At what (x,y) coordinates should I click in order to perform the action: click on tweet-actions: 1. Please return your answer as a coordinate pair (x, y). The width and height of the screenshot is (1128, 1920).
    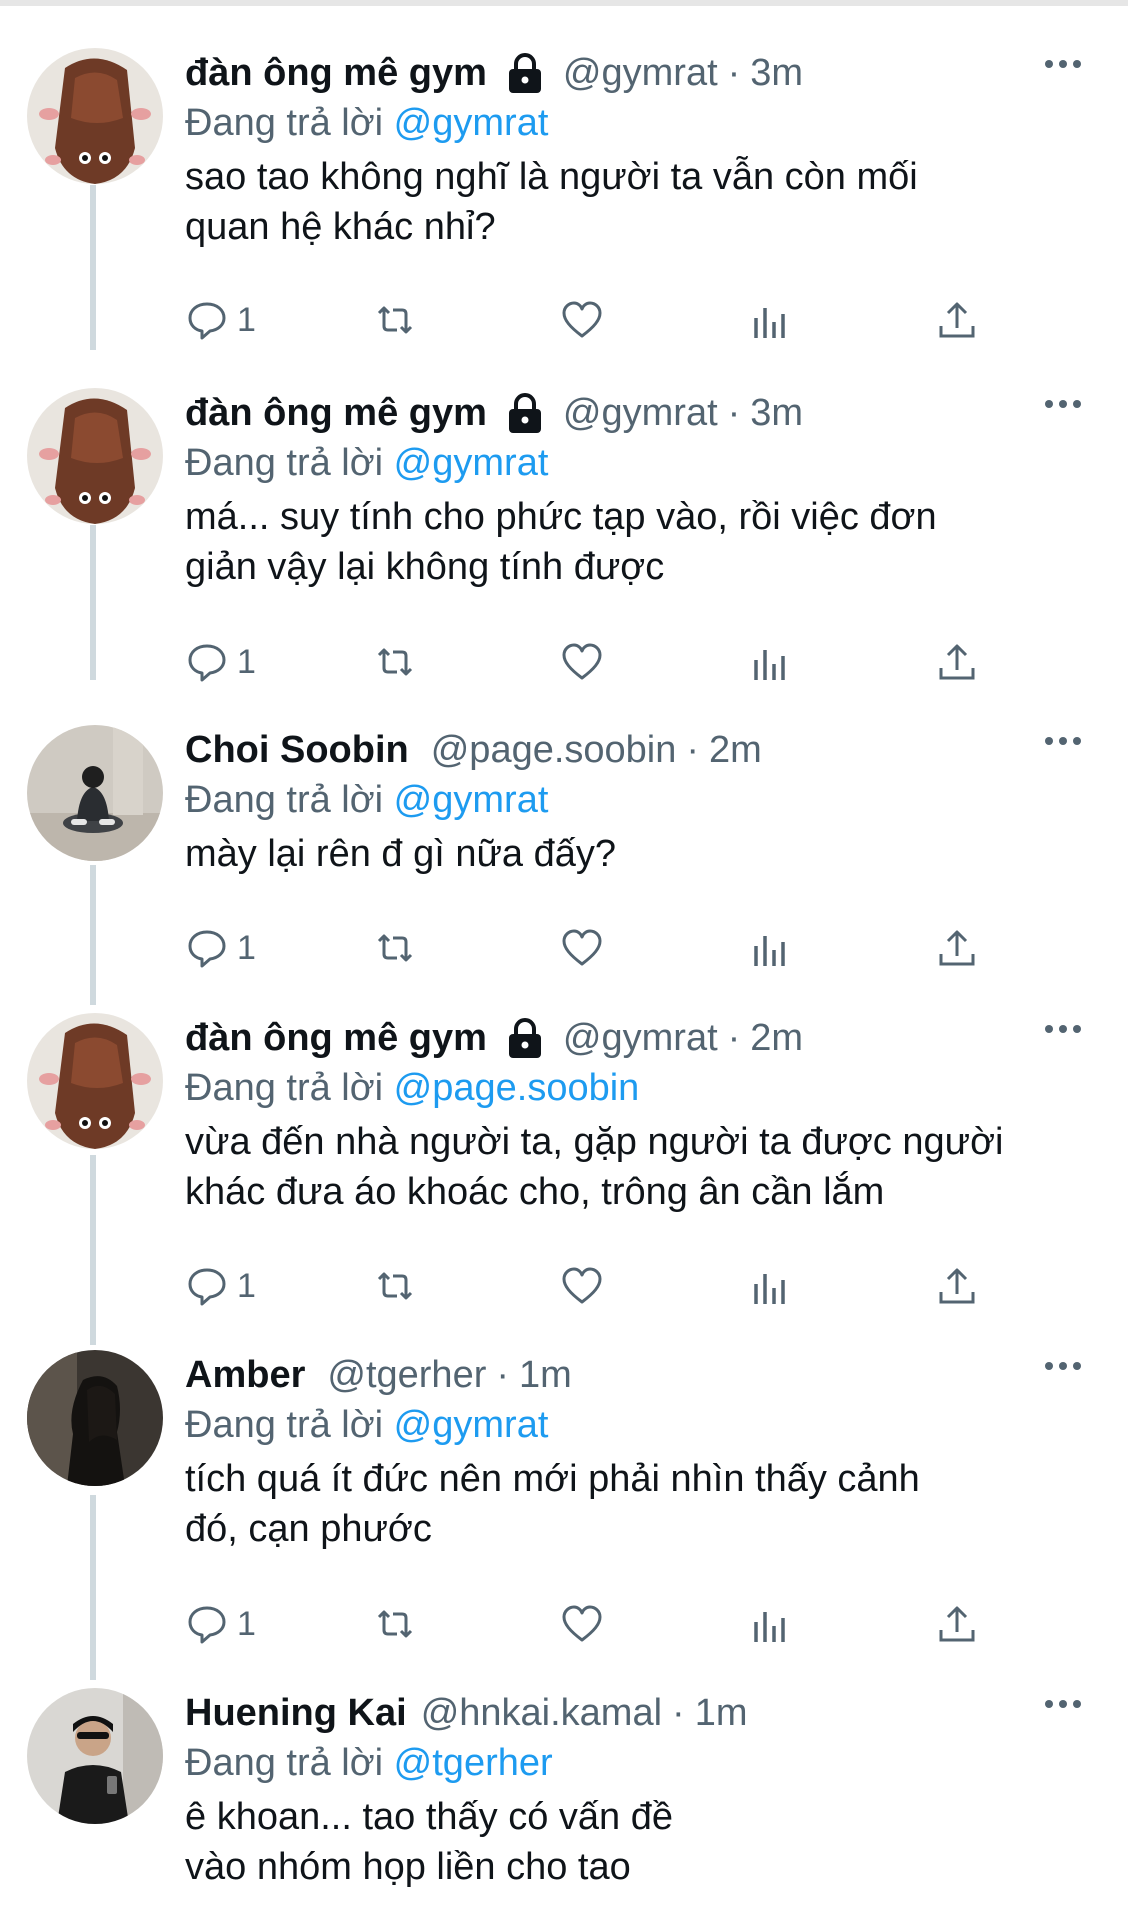
    Looking at the image, I should click on (595, 948).